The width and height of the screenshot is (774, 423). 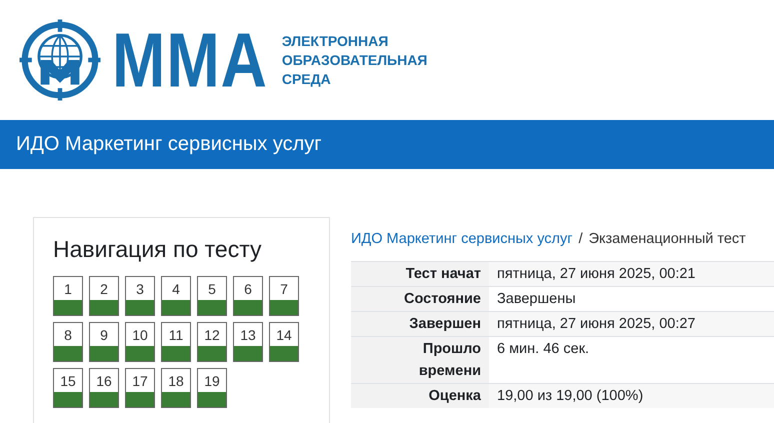 What do you see at coordinates (248, 342) in the screenshot?
I see `question-button: 13` at bounding box center [248, 342].